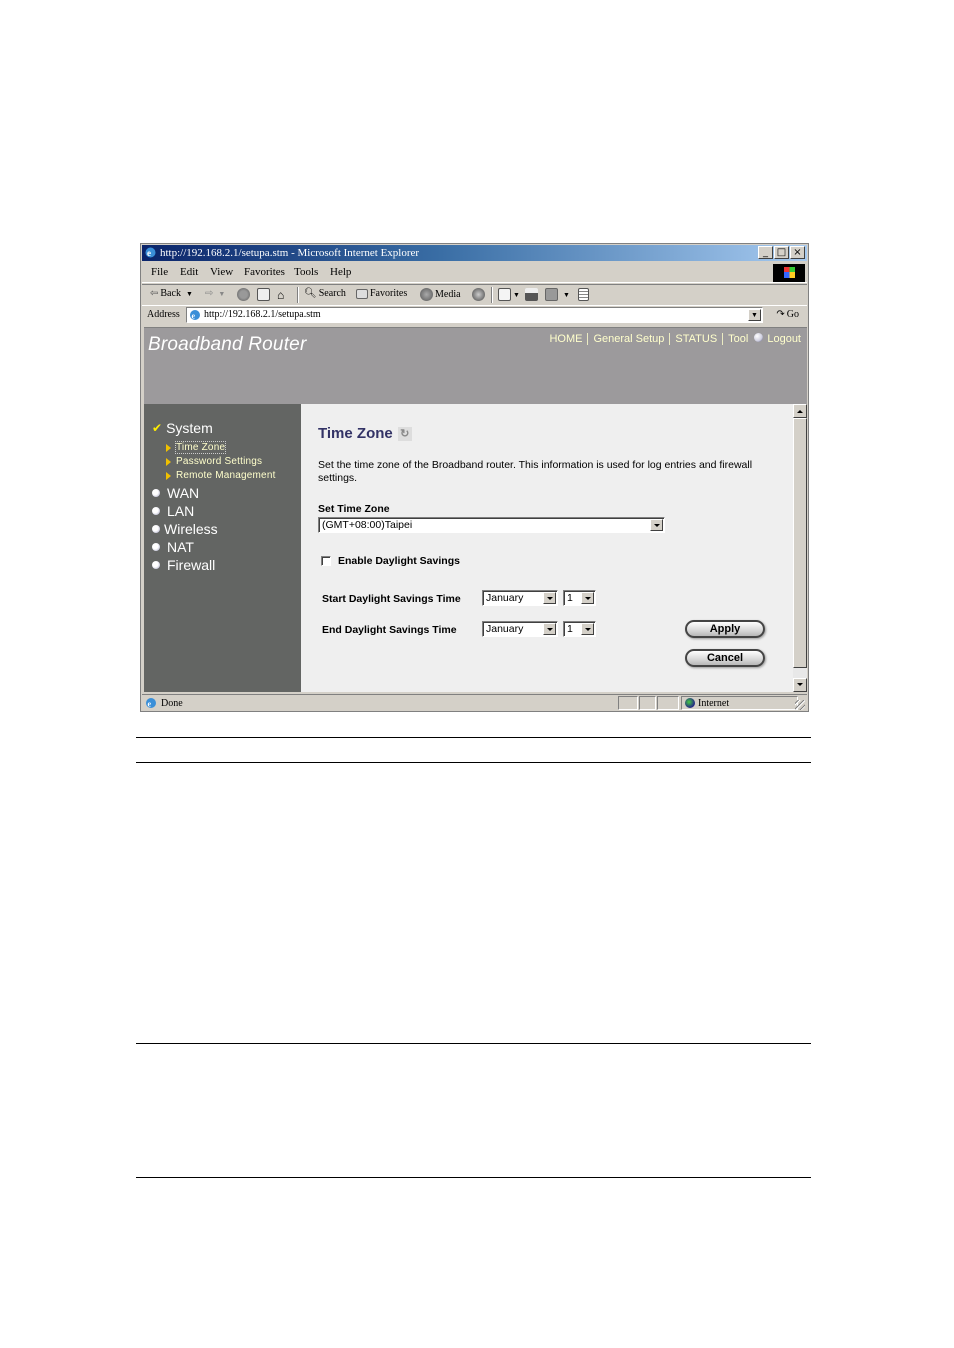 The height and width of the screenshot is (1348, 954). Describe the element at coordinates (426, 294) in the screenshot. I see `media-icon` at that location.